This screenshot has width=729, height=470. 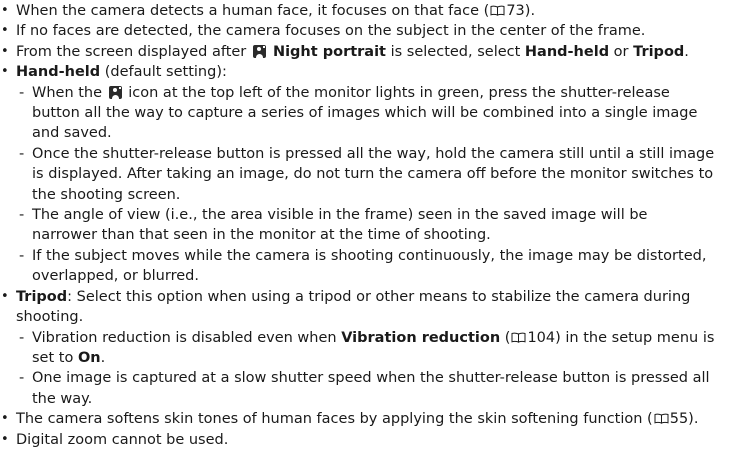 I want to click on bullet-item: Digital zoom cannot be used., so click(x=364, y=440).